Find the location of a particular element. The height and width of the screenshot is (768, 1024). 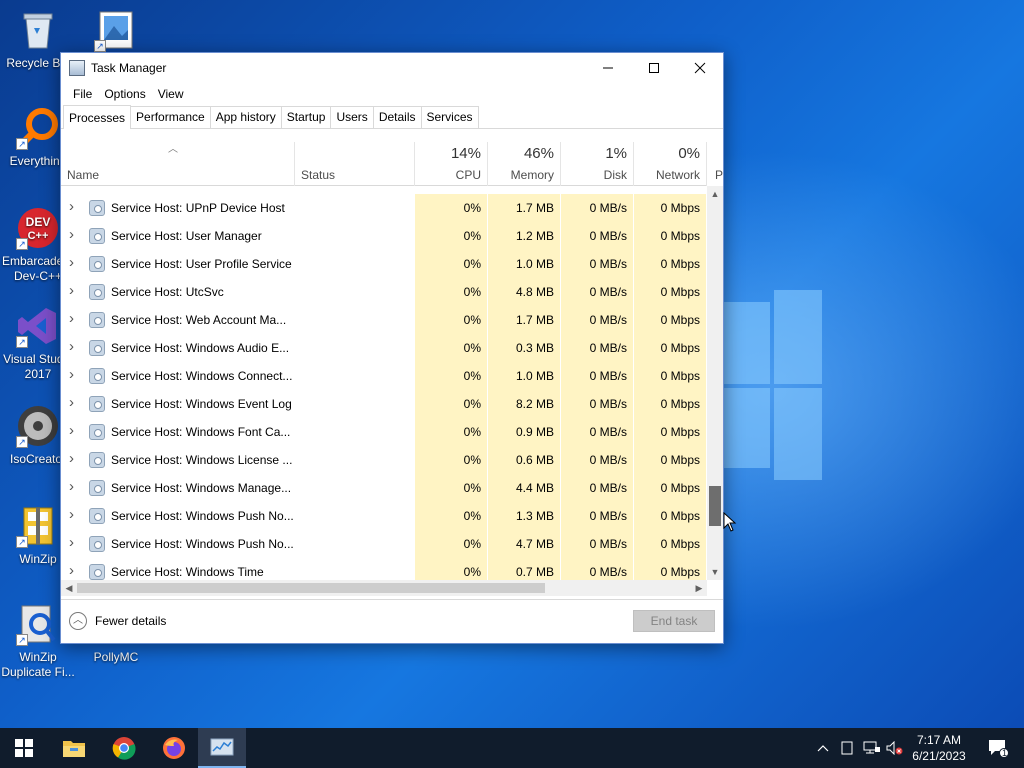

minimize-button is located at coordinates (608, 68).